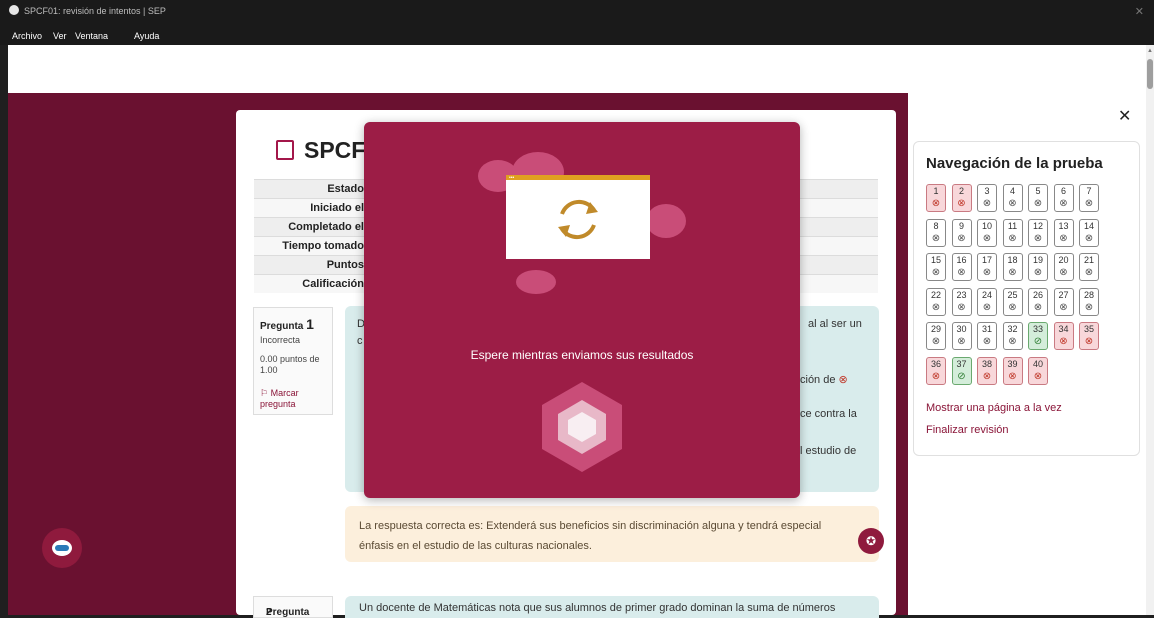 The height and width of the screenshot is (618, 1154). I want to click on question-nav-button: 35 ⊗, so click(1089, 336).